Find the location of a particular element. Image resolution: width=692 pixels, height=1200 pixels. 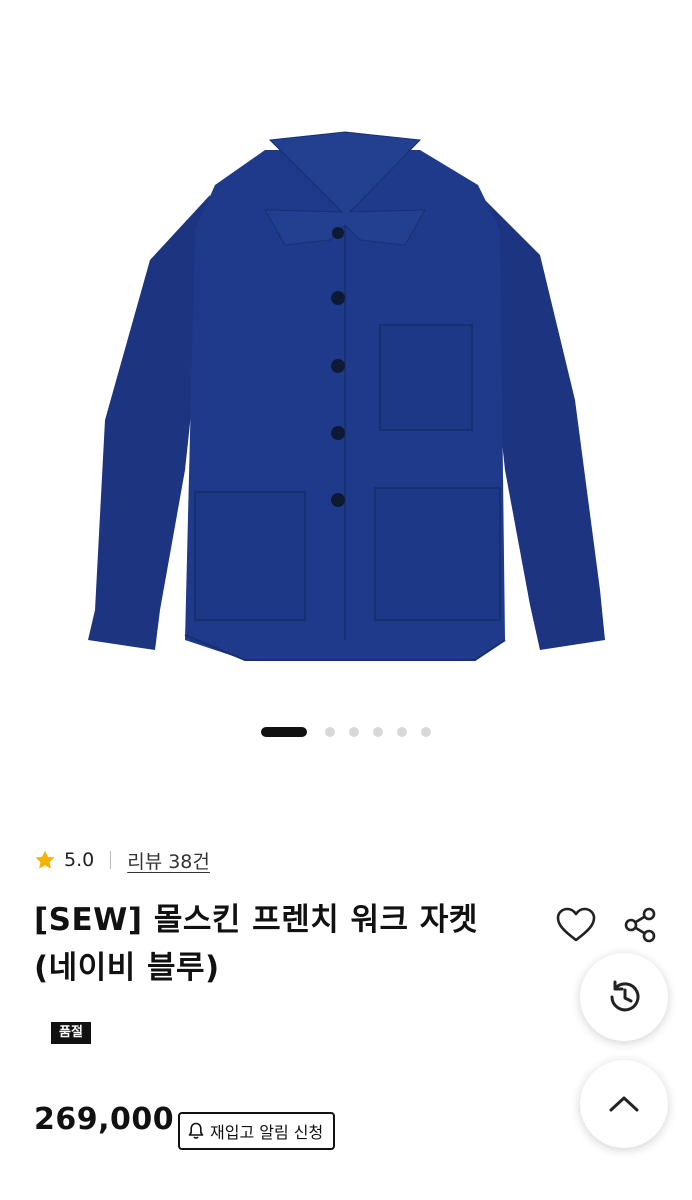

gallery-pagination is located at coordinates (346, 732).